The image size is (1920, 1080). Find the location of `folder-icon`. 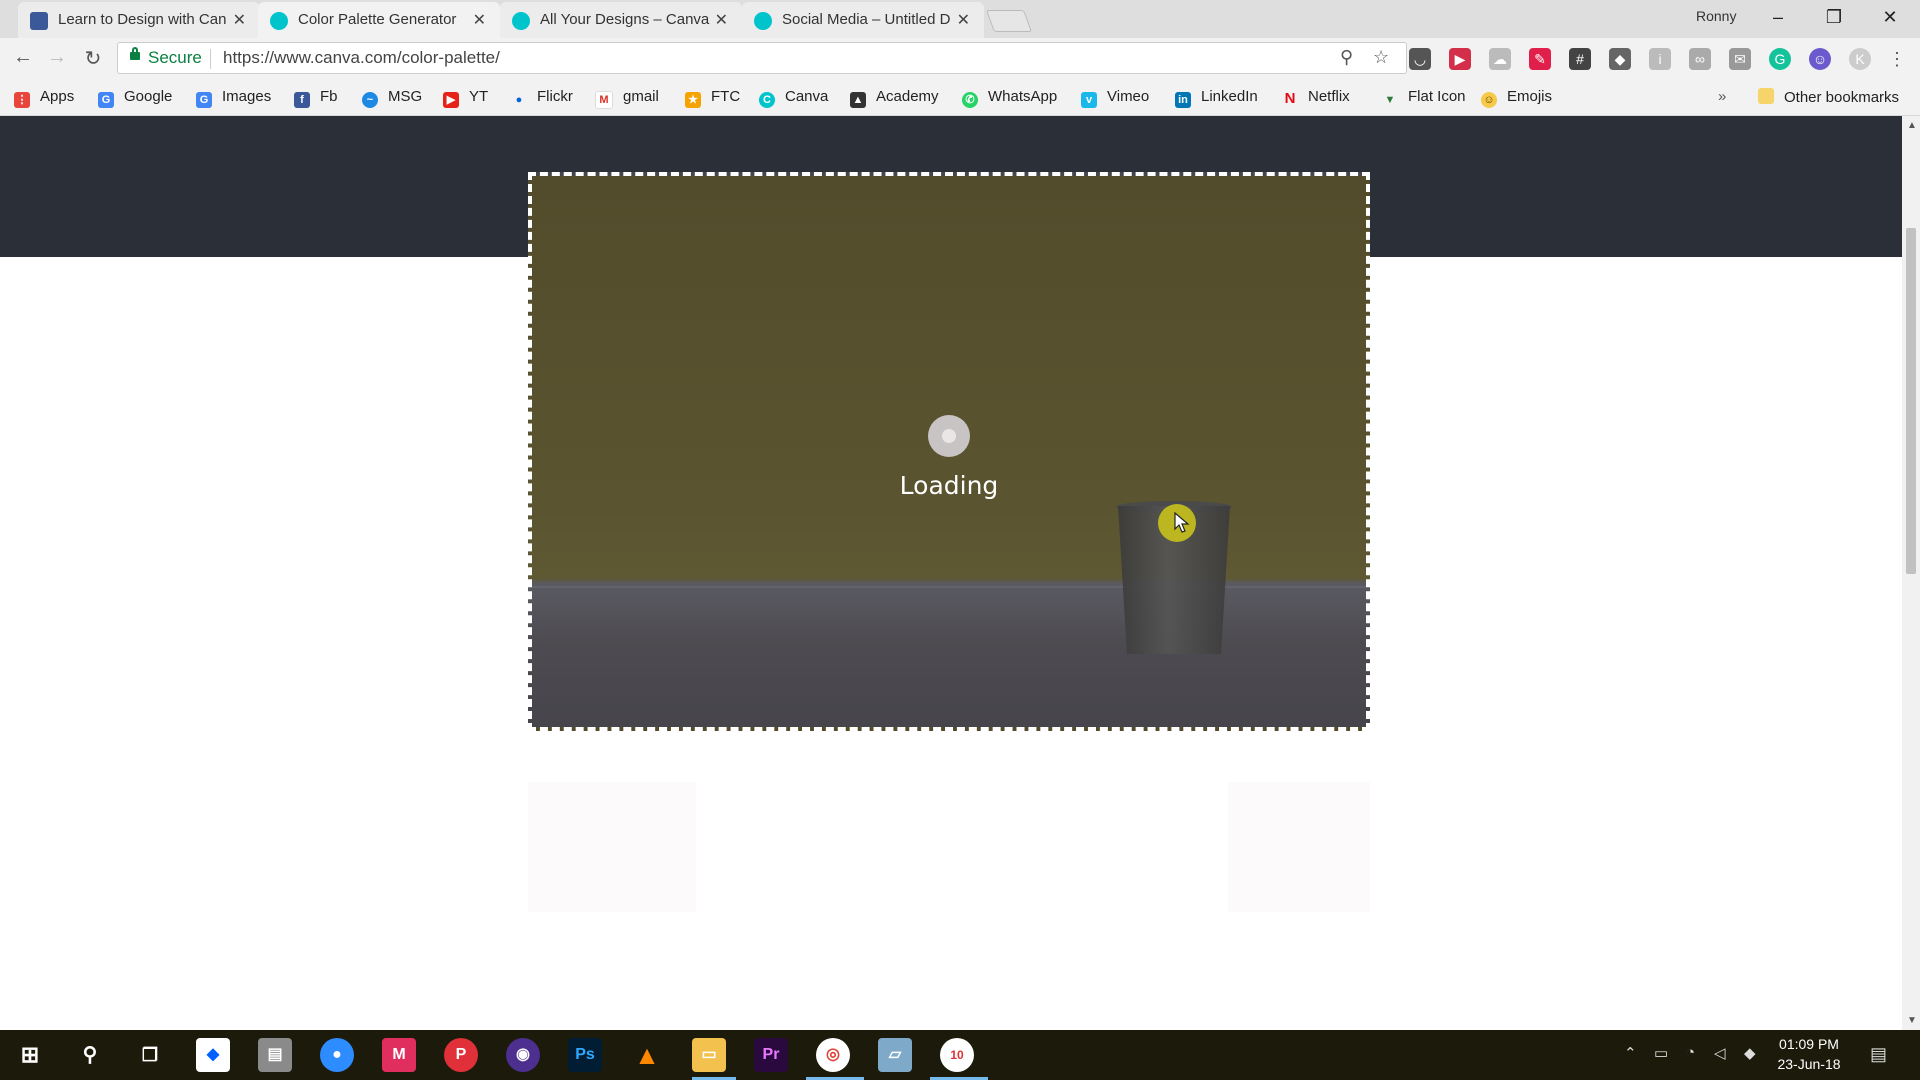

folder-icon is located at coordinates (1766, 96).